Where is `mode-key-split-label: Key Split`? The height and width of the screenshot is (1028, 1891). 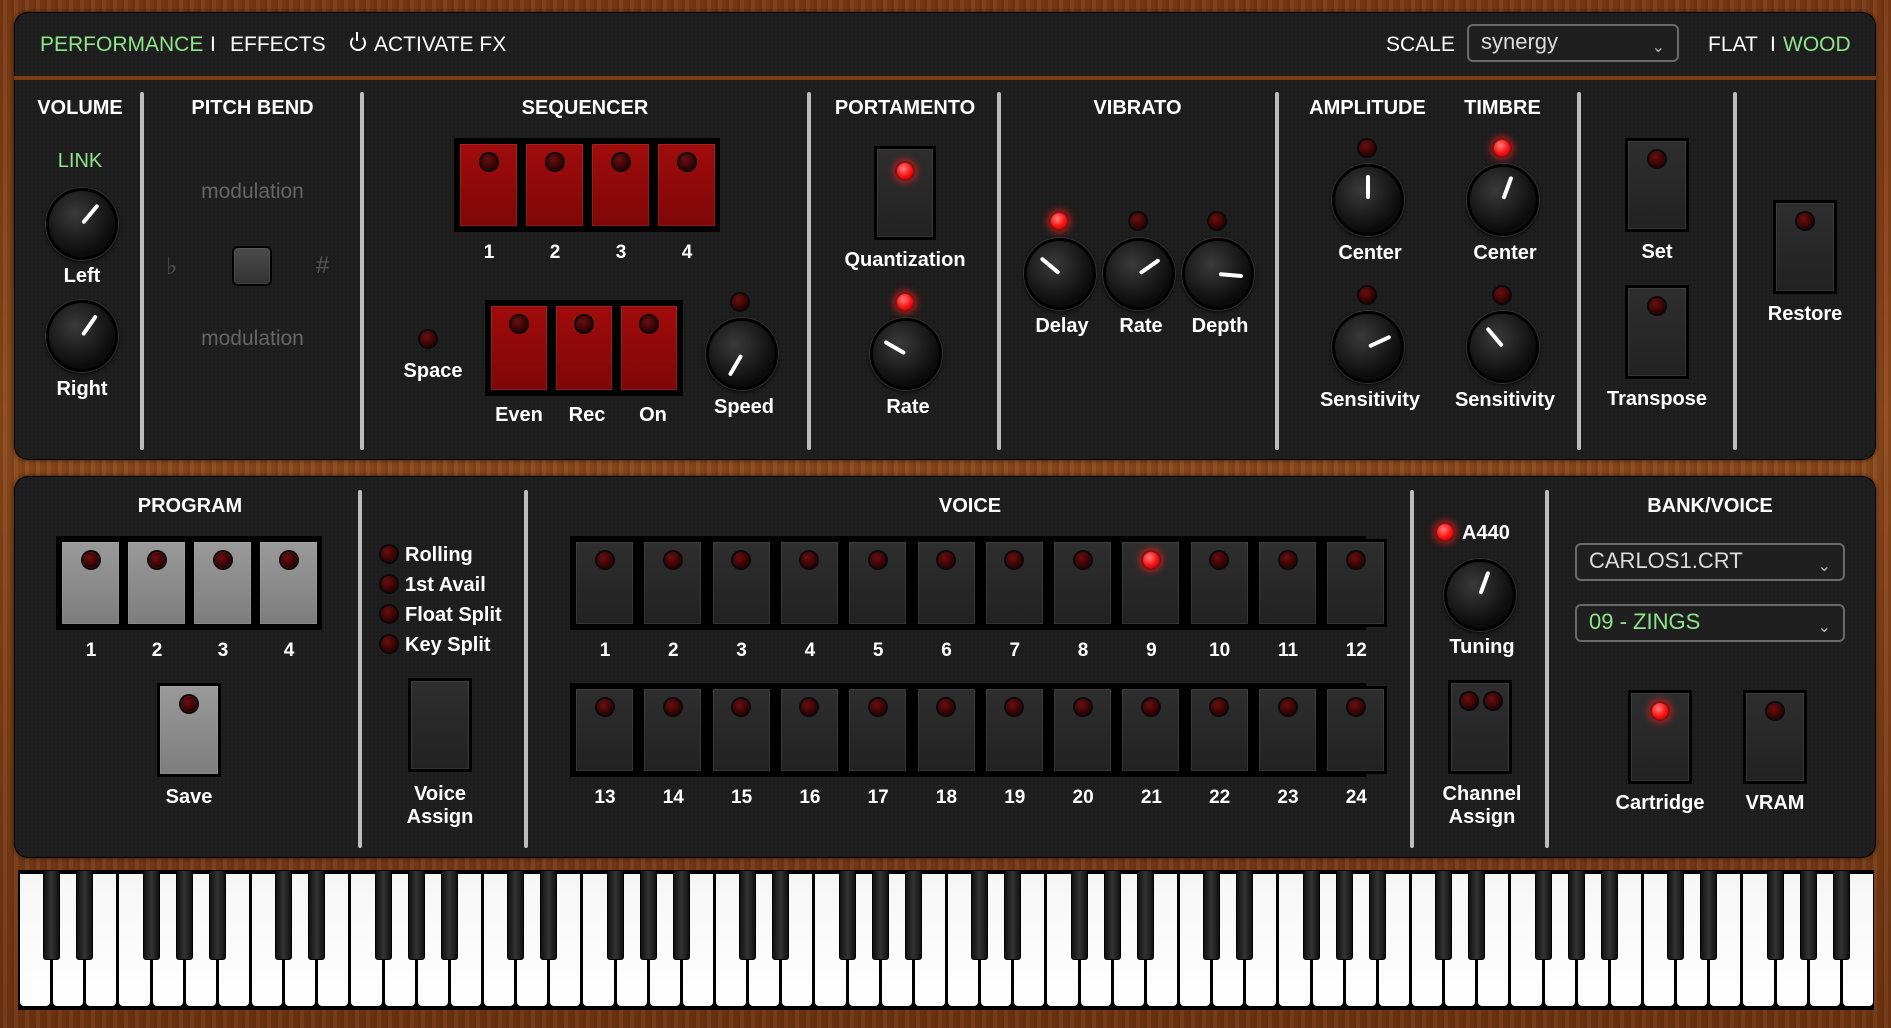
mode-key-split-label: Key Split is located at coordinates (448, 645).